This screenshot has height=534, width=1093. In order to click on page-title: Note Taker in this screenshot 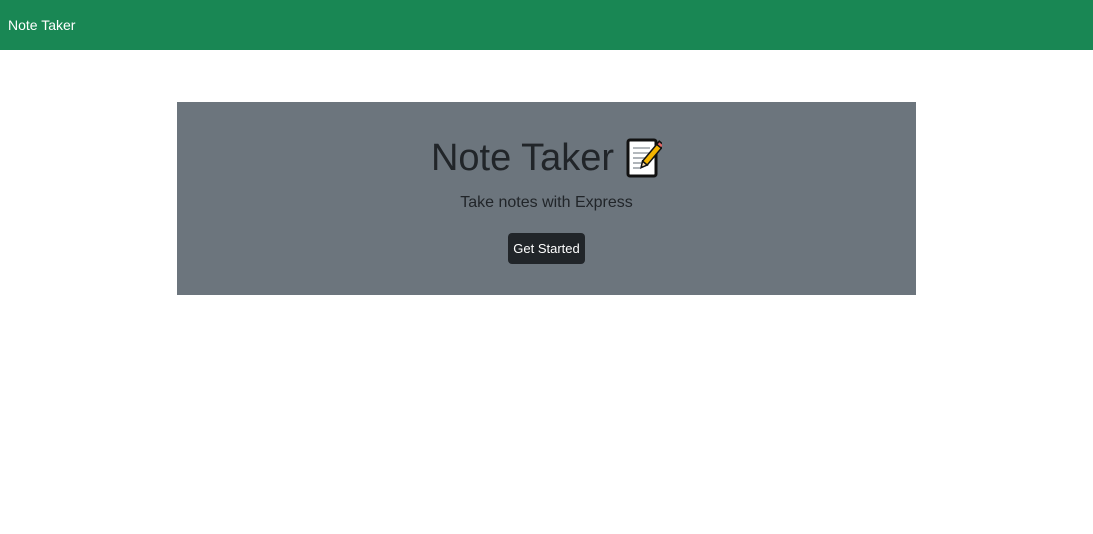, I will do `click(522, 158)`.